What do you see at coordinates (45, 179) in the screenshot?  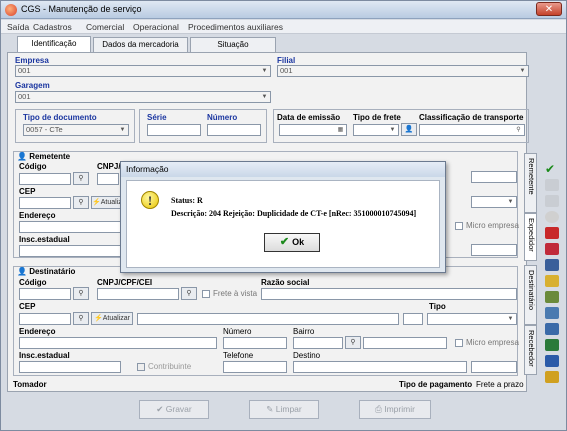 I see `remetente-codigo-input` at bounding box center [45, 179].